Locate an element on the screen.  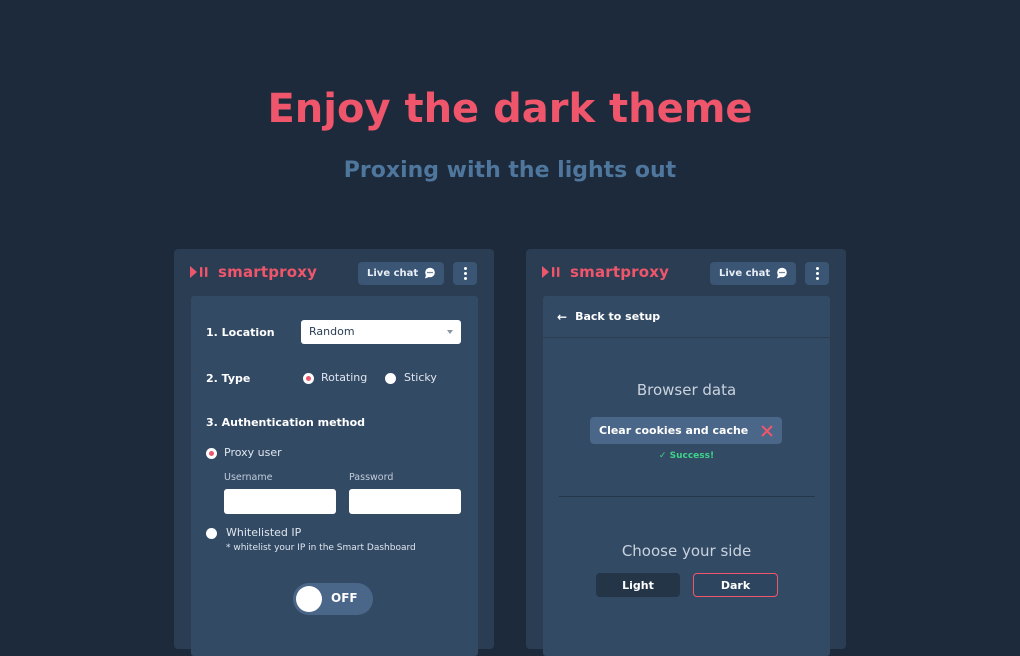
arrow-left-icon: ← is located at coordinates (562, 316).